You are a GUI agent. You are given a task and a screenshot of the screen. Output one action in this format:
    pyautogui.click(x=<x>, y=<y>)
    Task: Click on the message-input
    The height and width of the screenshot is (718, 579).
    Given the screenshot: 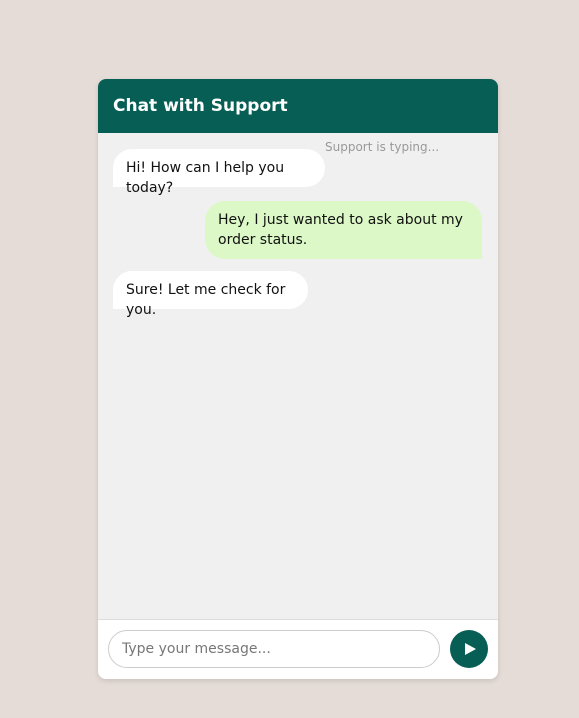 What is the action you would take?
    pyautogui.click(x=274, y=649)
    